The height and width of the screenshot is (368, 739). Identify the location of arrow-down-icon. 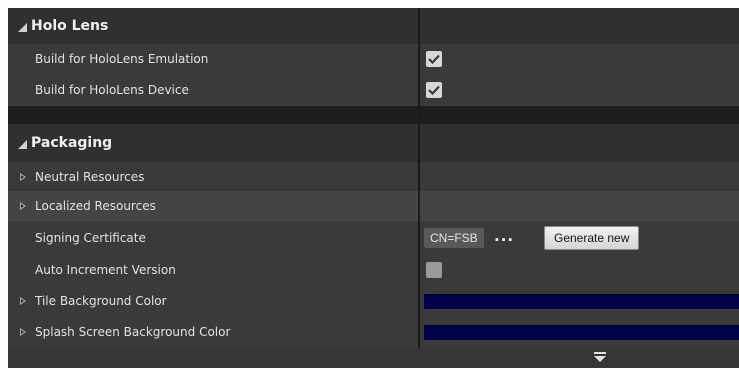
(600, 357).